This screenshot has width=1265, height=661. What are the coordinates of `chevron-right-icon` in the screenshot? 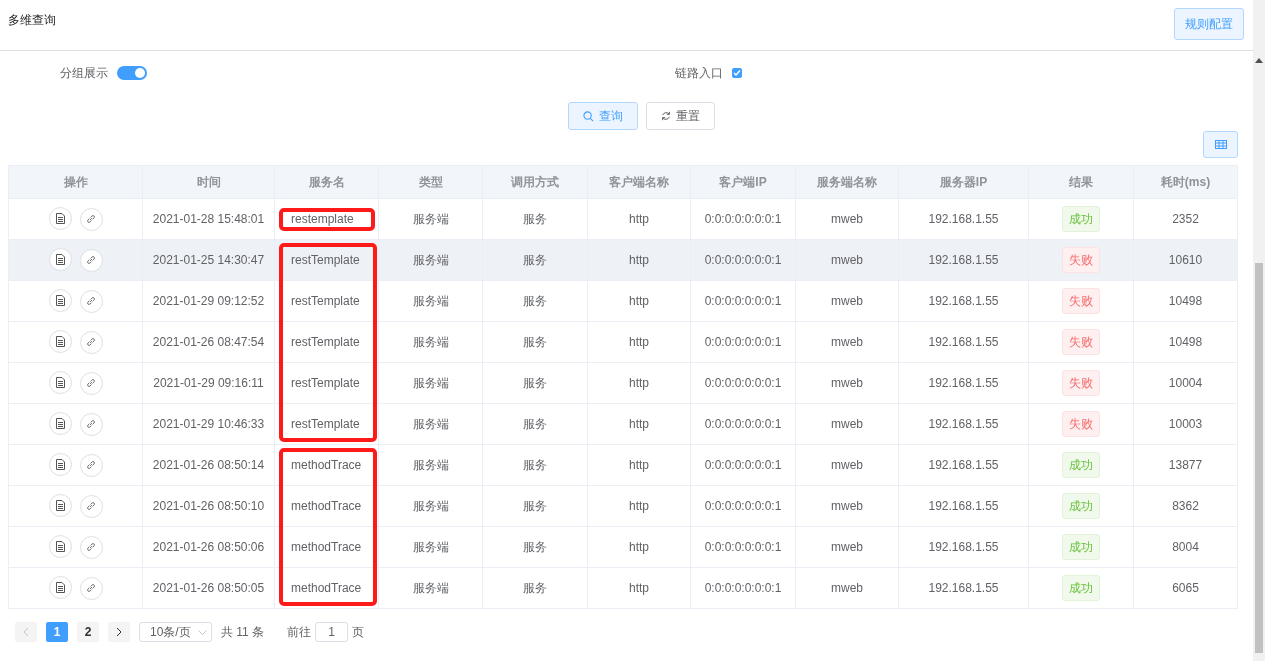 It's located at (119, 632).